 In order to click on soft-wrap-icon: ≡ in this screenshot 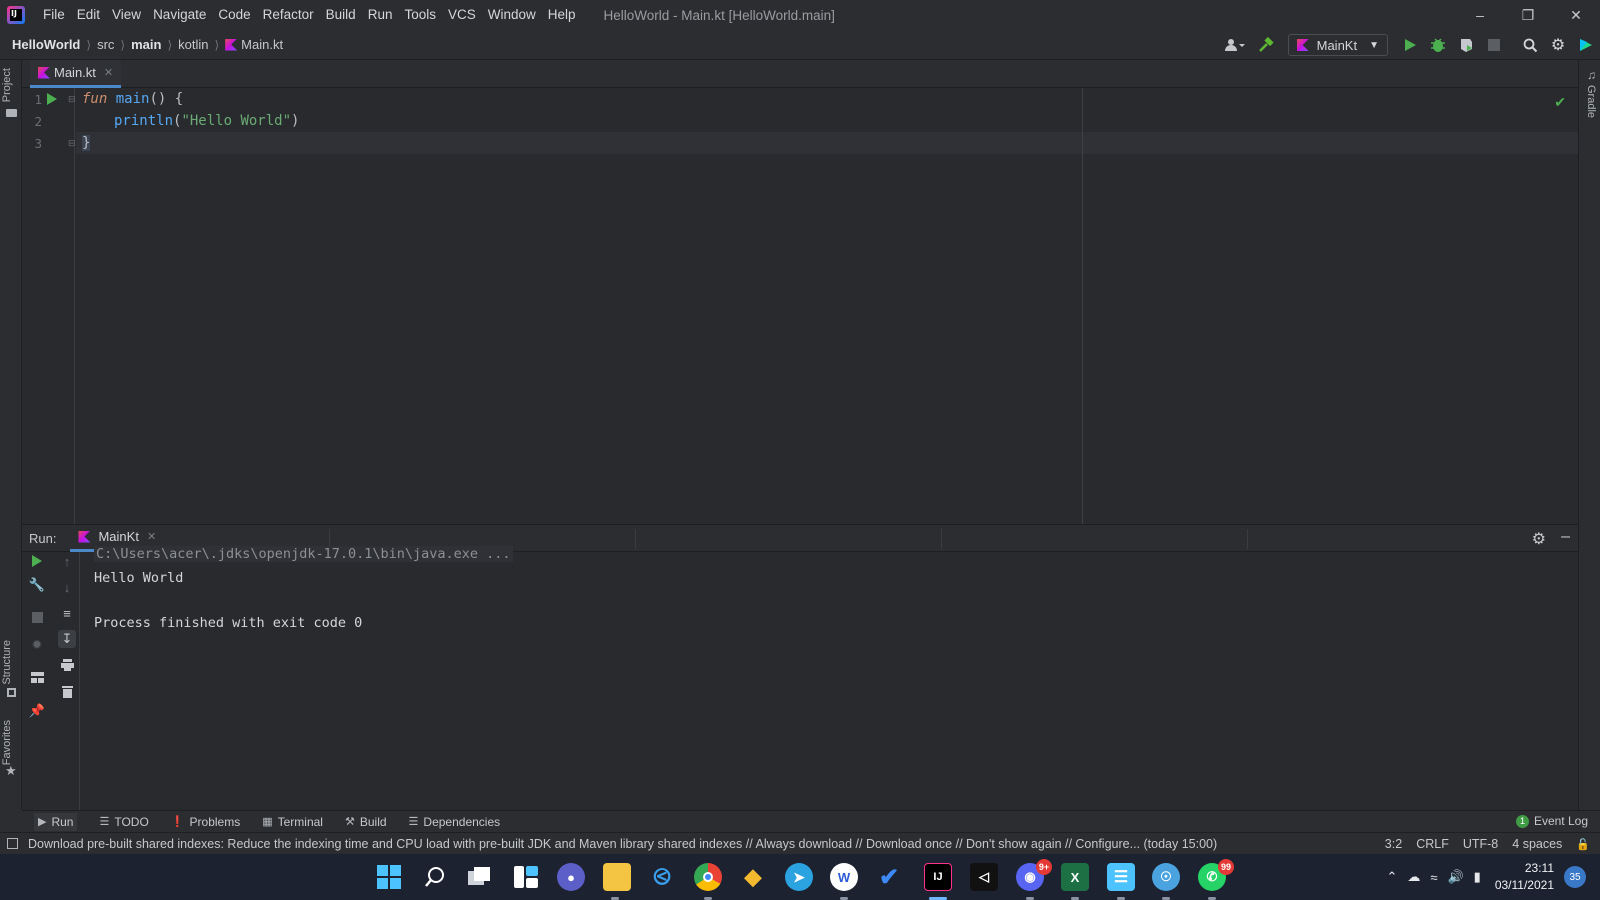, I will do `click(67, 613)`.